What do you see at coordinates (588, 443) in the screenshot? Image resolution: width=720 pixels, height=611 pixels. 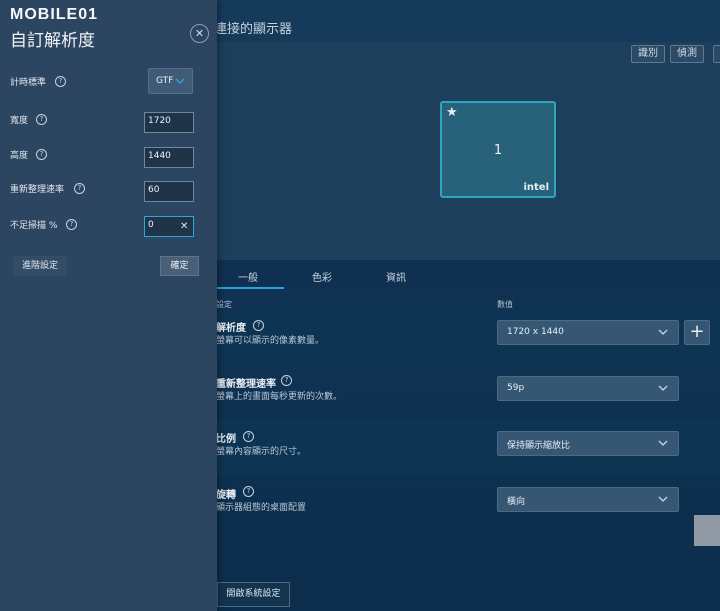 I see `scaling-select: 保持顯示縮放比` at bounding box center [588, 443].